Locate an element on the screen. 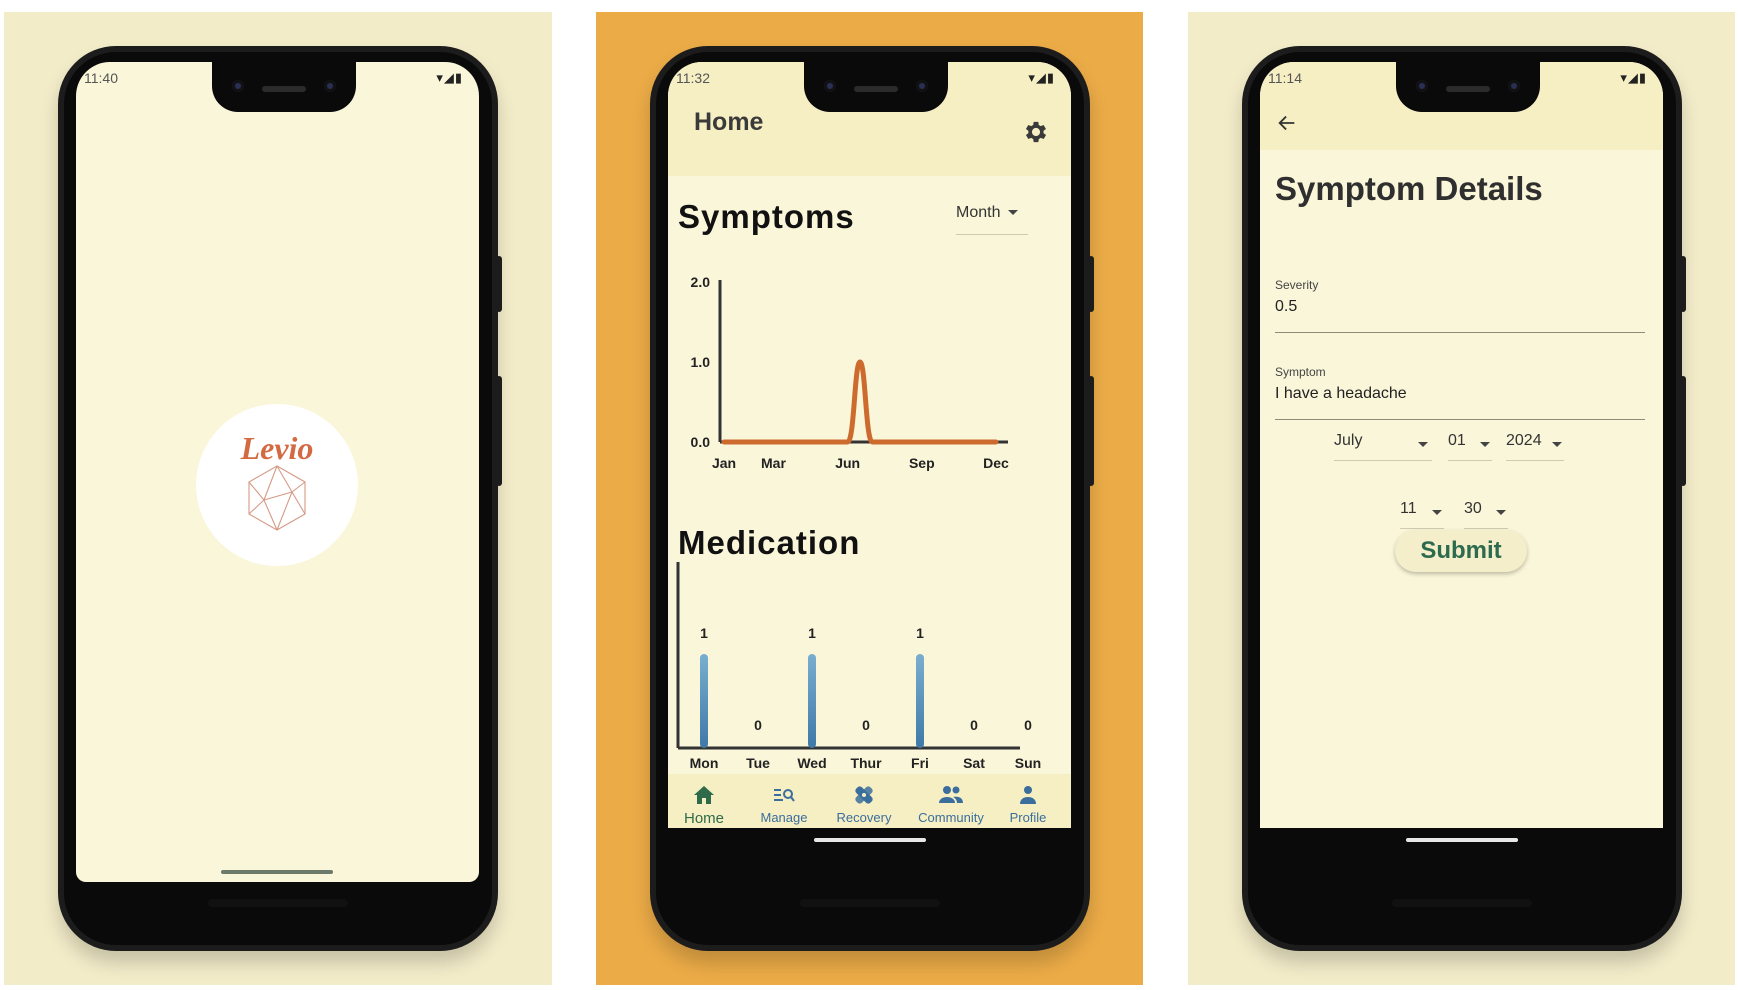 Image resolution: width=1738 pixels, height=990 pixels. year-dropdown: 2024 is located at coordinates (1535, 446).